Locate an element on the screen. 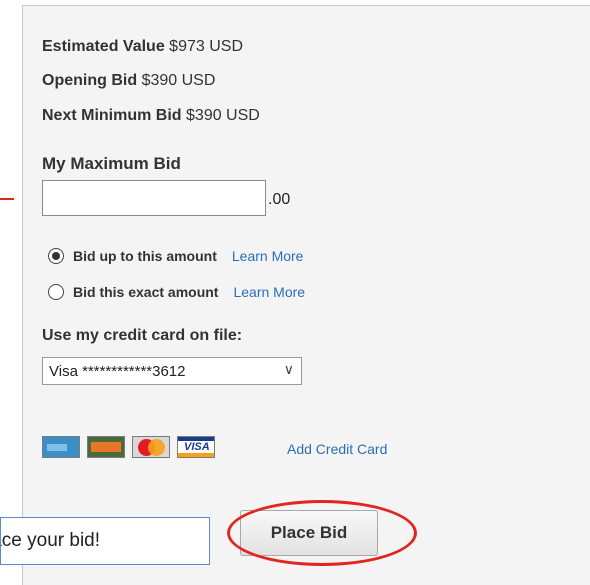 The height and width of the screenshot is (585, 590). opening-bid-row: Opening Bid $390 USD is located at coordinates (128, 81).